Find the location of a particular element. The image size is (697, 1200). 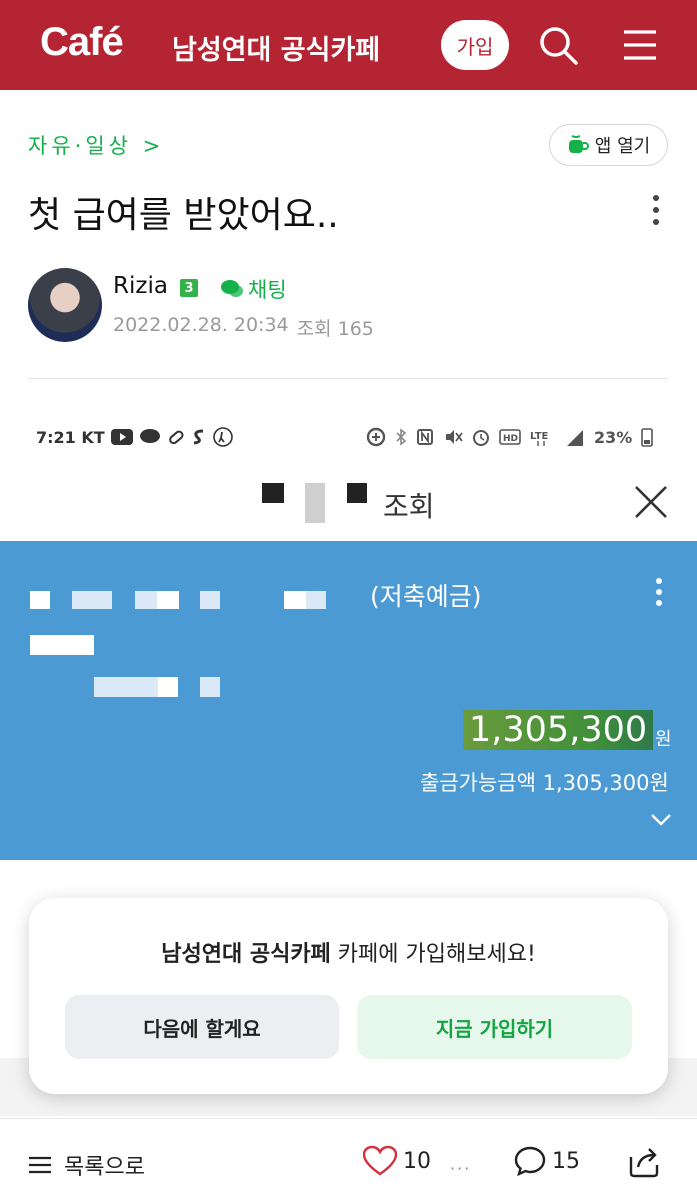

list-icon is located at coordinates (40, 1165).